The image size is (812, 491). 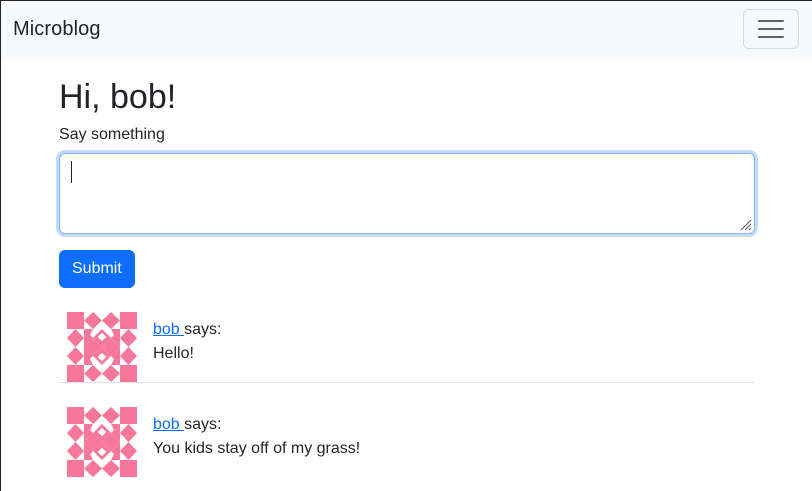 I want to click on post-text: You kids stay off of my grass!, so click(x=257, y=448).